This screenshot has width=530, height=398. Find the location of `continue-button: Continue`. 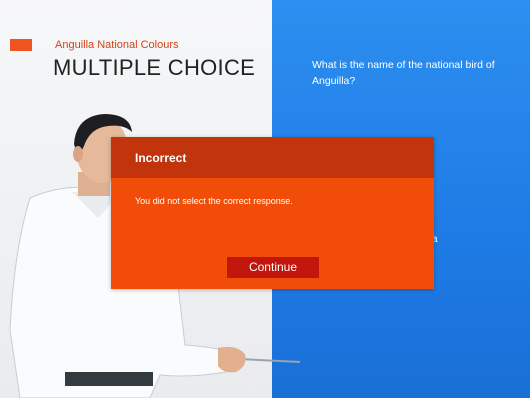

continue-button: Continue is located at coordinates (273, 267).